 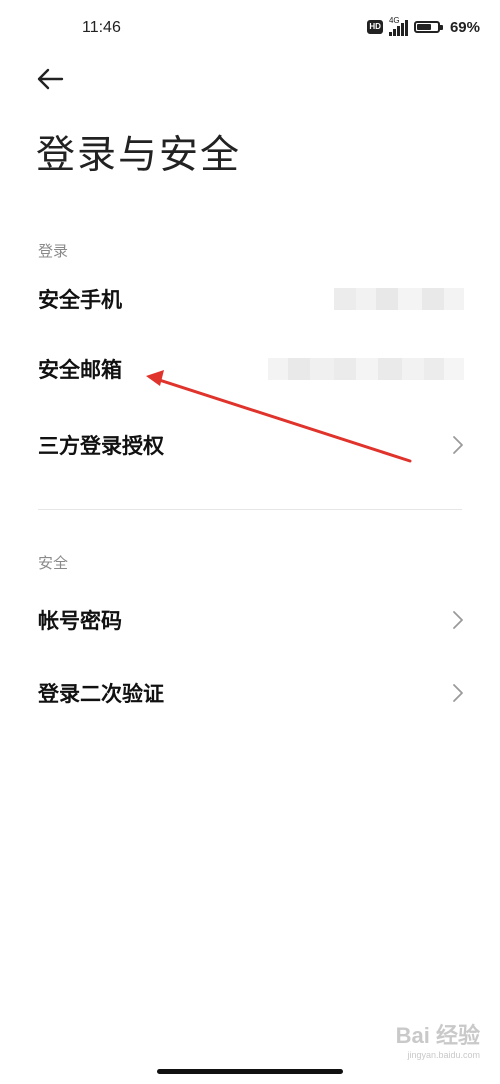 I want to click on row-label: 帐号密码, so click(x=80, y=621).